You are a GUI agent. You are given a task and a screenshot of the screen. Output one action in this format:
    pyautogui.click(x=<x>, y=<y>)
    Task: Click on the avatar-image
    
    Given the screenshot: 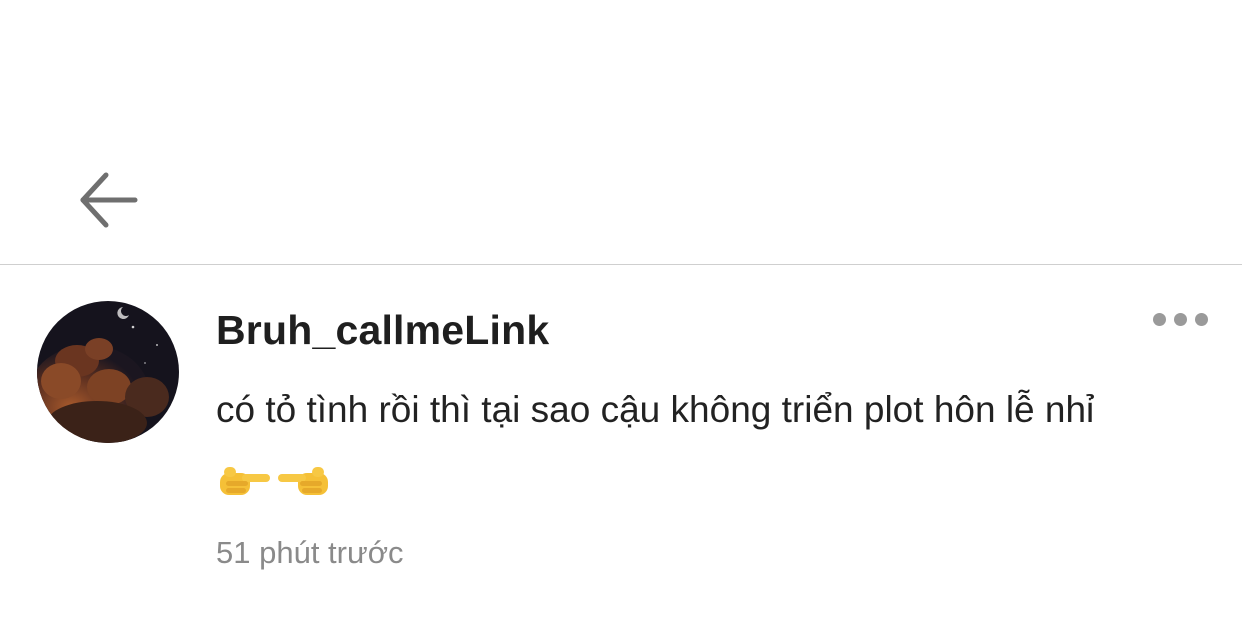 What is the action you would take?
    pyautogui.click(x=108, y=372)
    